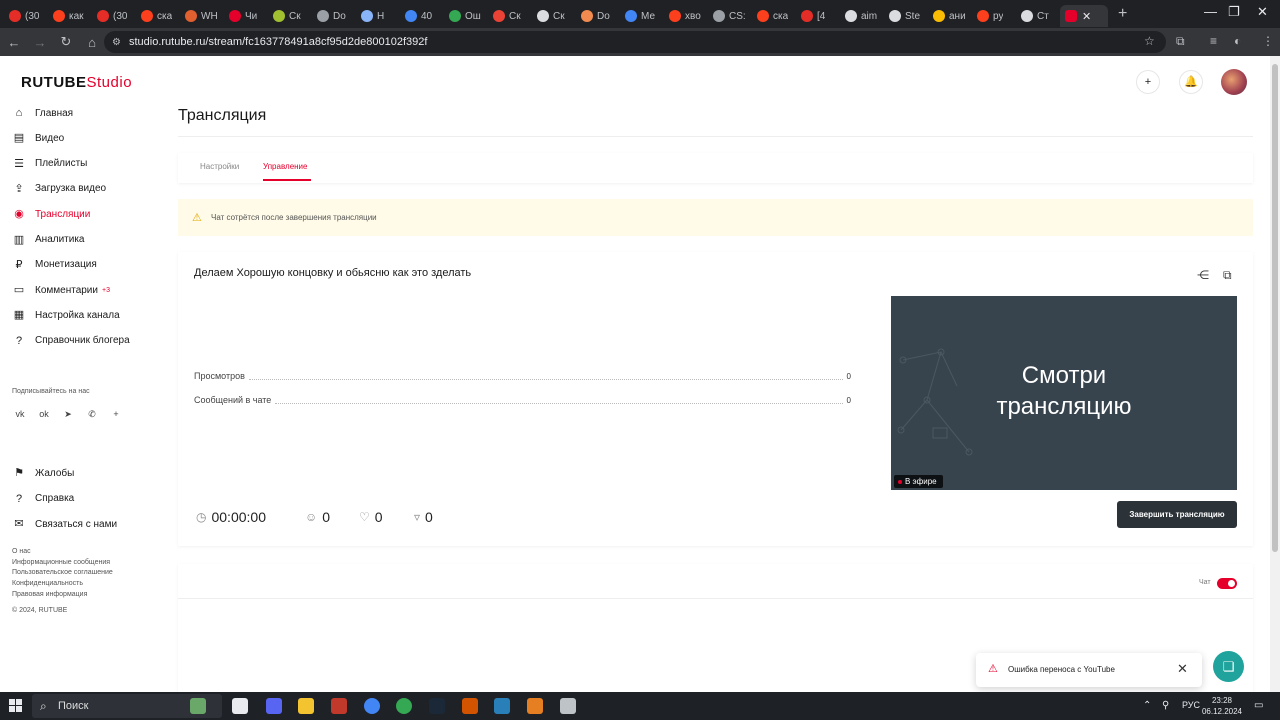  What do you see at coordinates (1210, 11) in the screenshot?
I see `minimize-icon: —` at bounding box center [1210, 11].